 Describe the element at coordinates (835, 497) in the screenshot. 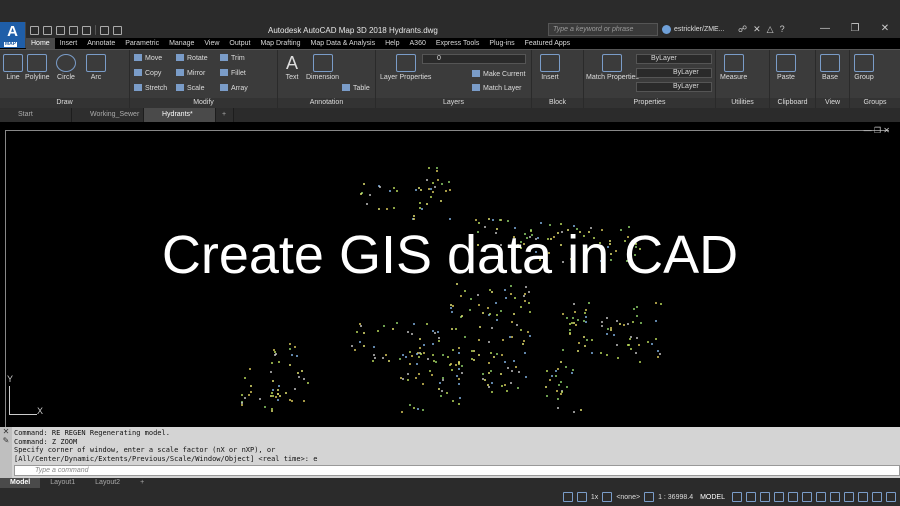

I see `annotation-monitor-icon` at that location.